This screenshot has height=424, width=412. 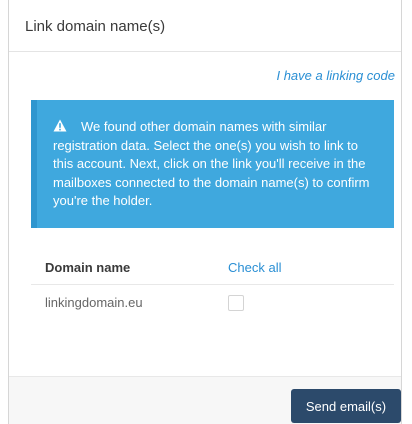 What do you see at coordinates (94, 302) in the screenshot?
I see `domain-name-cell: linkingdomain.eu` at bounding box center [94, 302].